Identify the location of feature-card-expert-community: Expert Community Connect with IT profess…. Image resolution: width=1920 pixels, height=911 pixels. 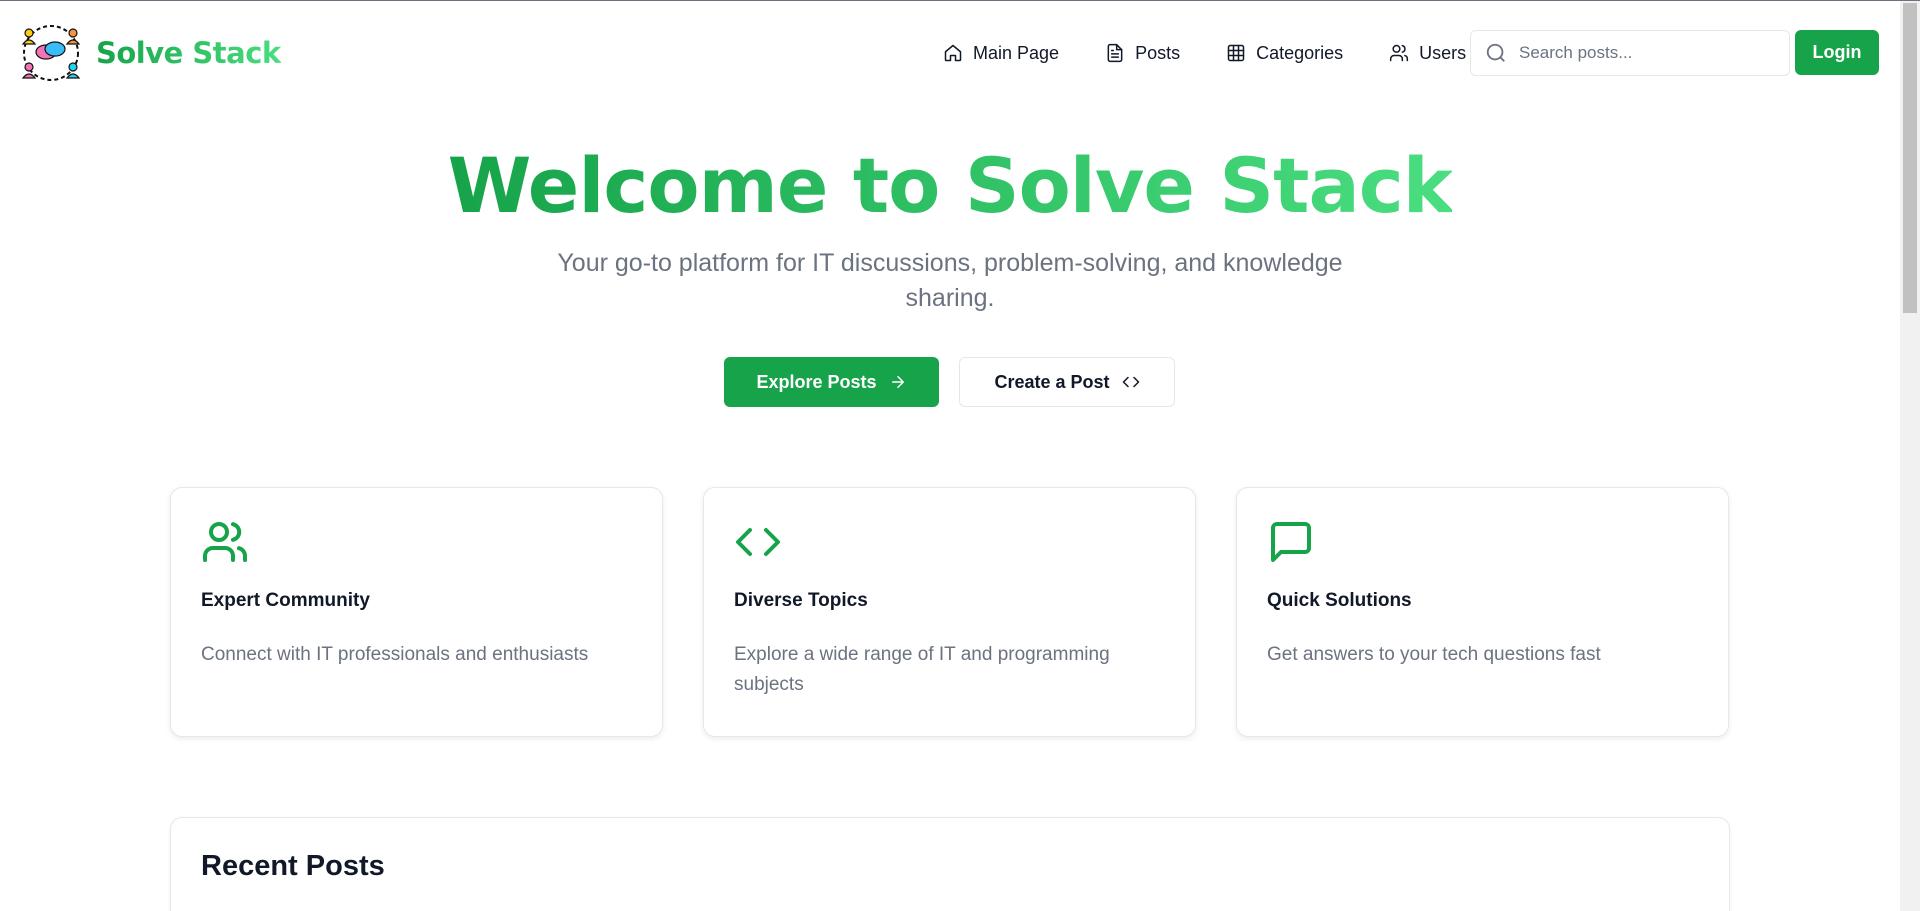
(416, 612).